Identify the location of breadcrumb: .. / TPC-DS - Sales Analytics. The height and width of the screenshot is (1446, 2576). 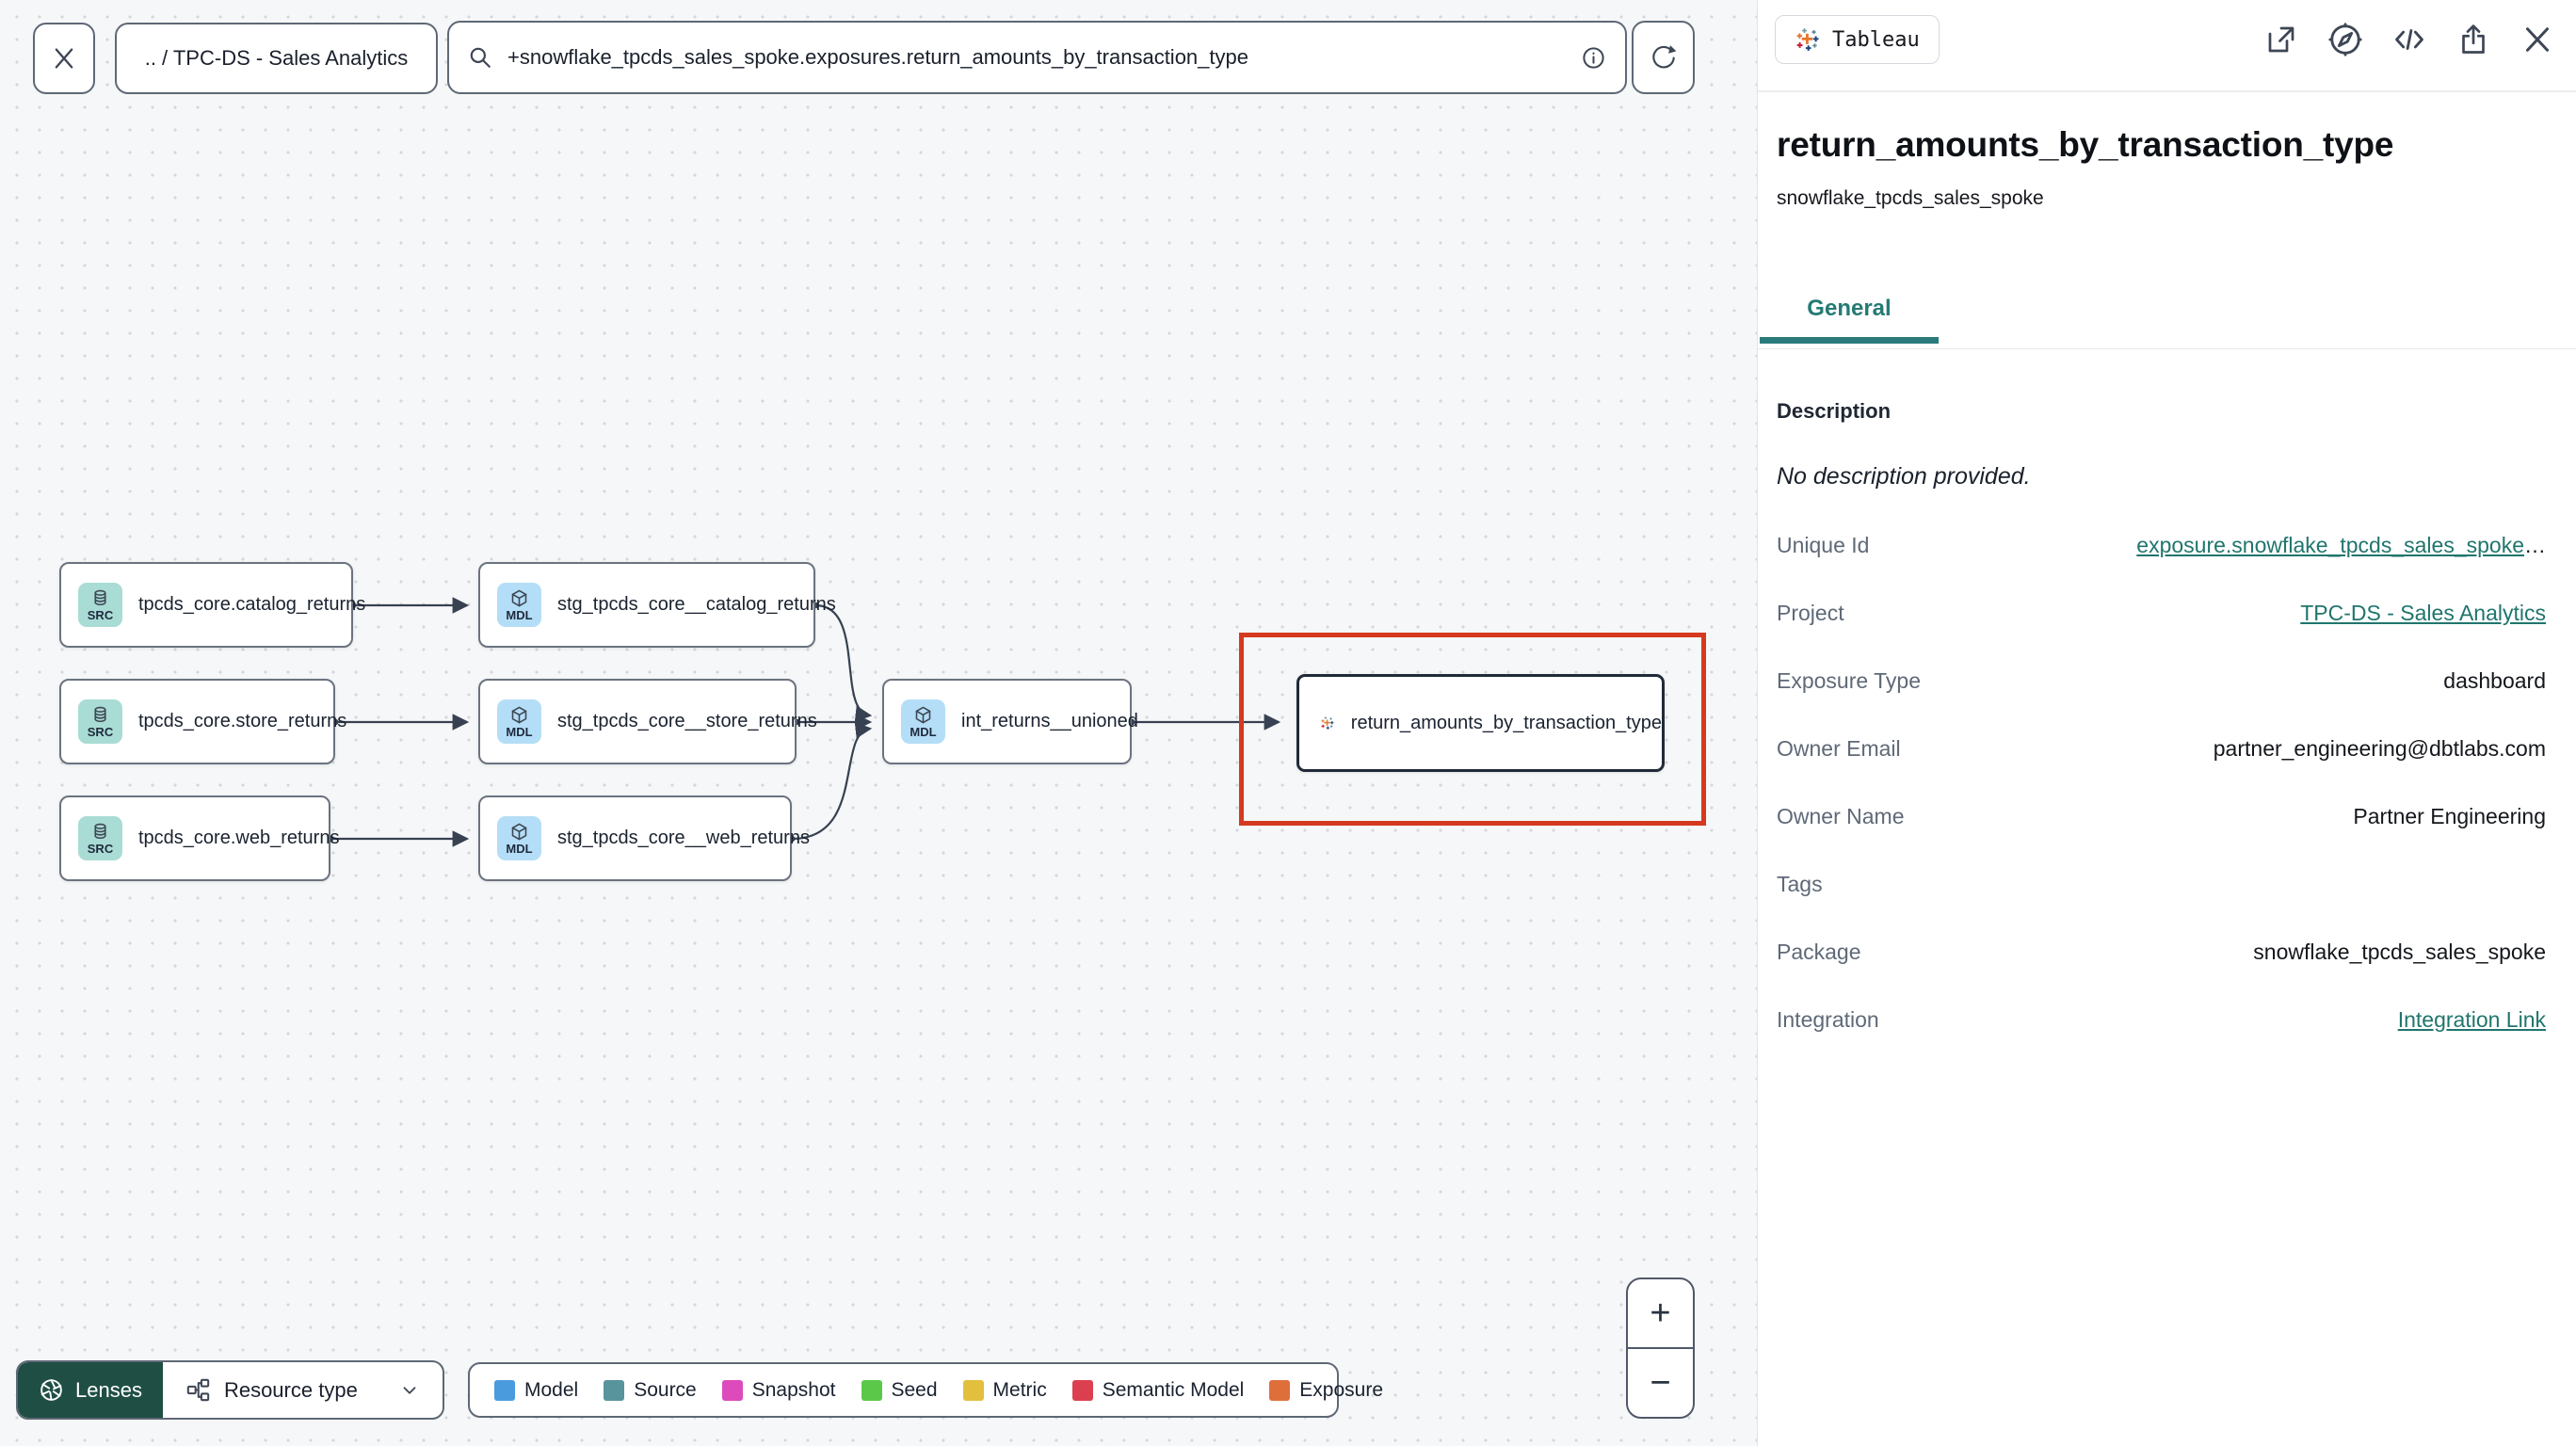
(276, 58).